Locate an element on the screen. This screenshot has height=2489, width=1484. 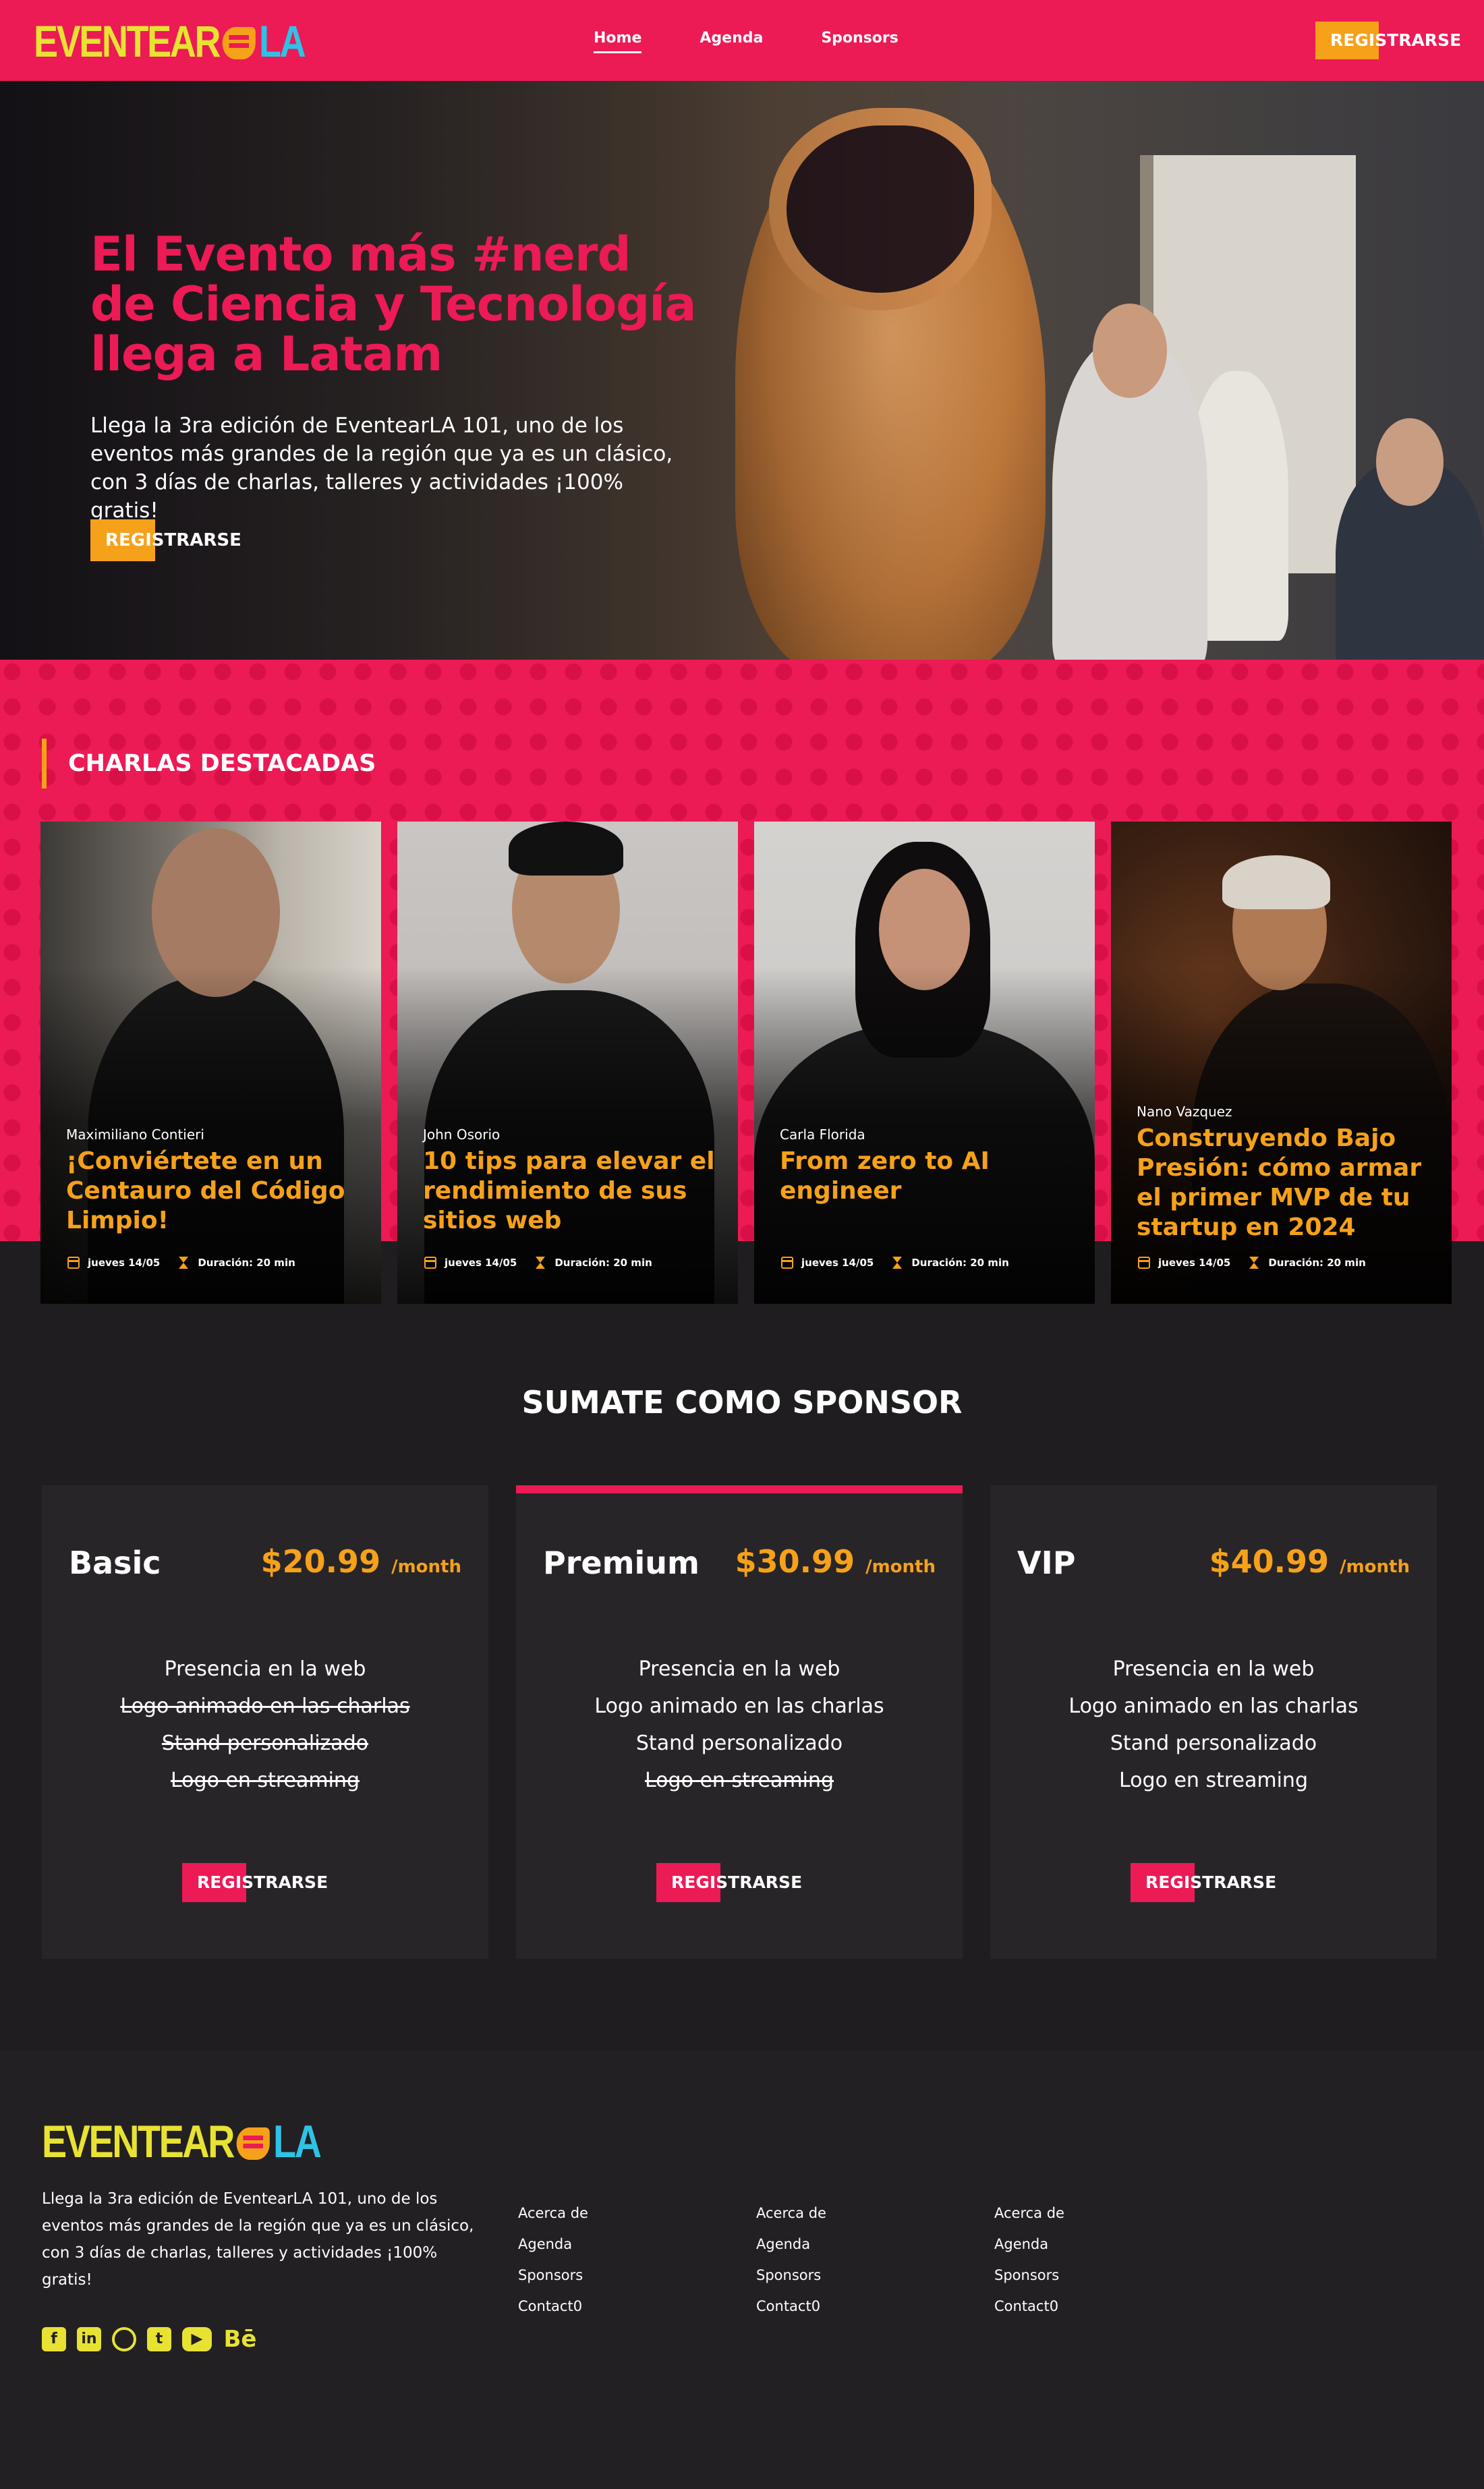
charlas-heading: CHARLAS DESTACADAS is located at coordinates (209, 764).